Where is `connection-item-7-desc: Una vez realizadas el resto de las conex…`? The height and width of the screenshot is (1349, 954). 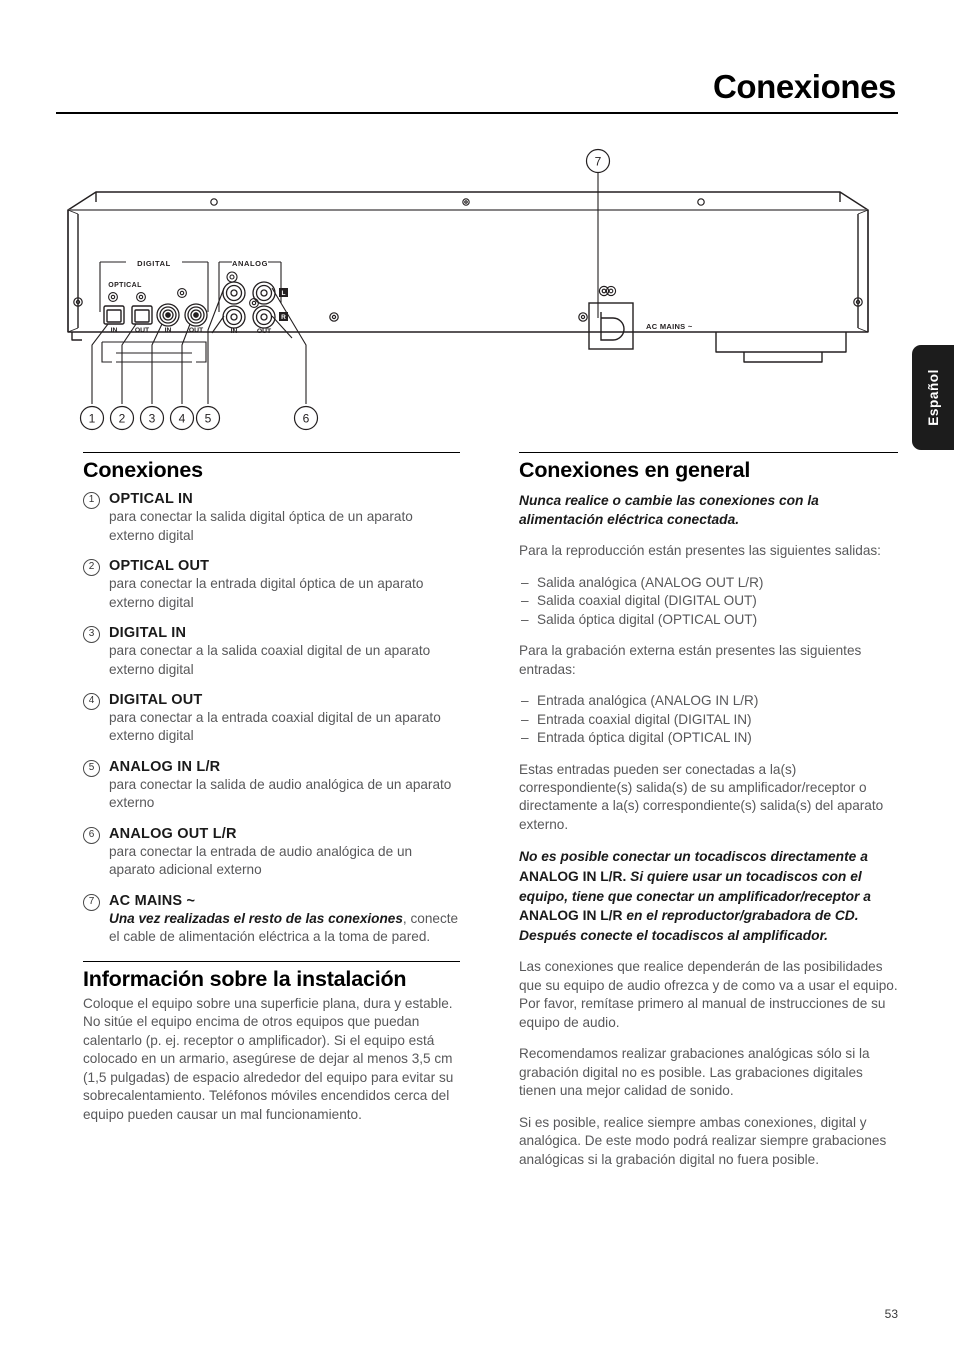 connection-item-7-desc: Una vez realizadas el resto de las conex… is located at coordinates (284, 928).